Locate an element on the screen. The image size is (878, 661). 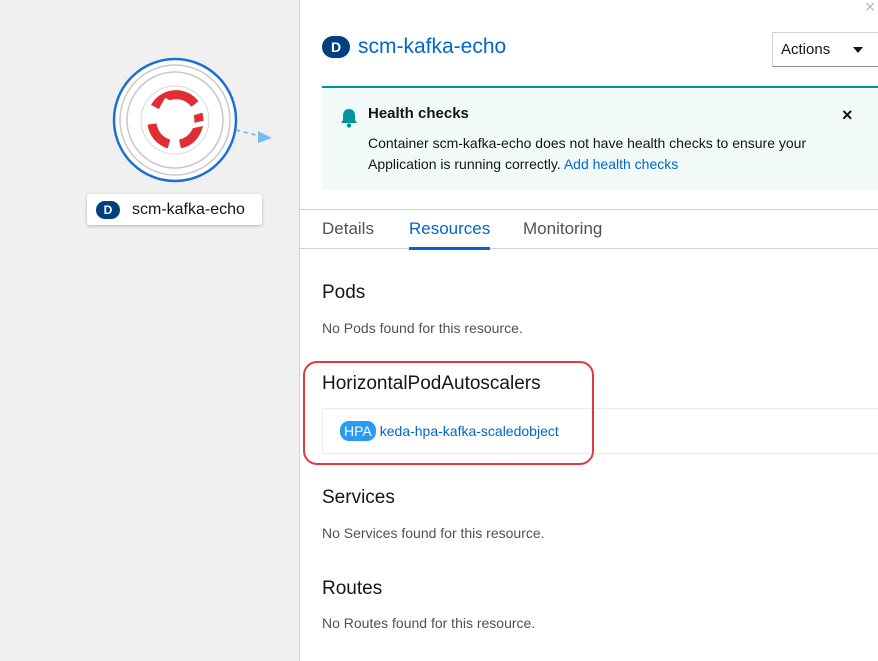
close-panel-button: × is located at coordinates (870, 8).